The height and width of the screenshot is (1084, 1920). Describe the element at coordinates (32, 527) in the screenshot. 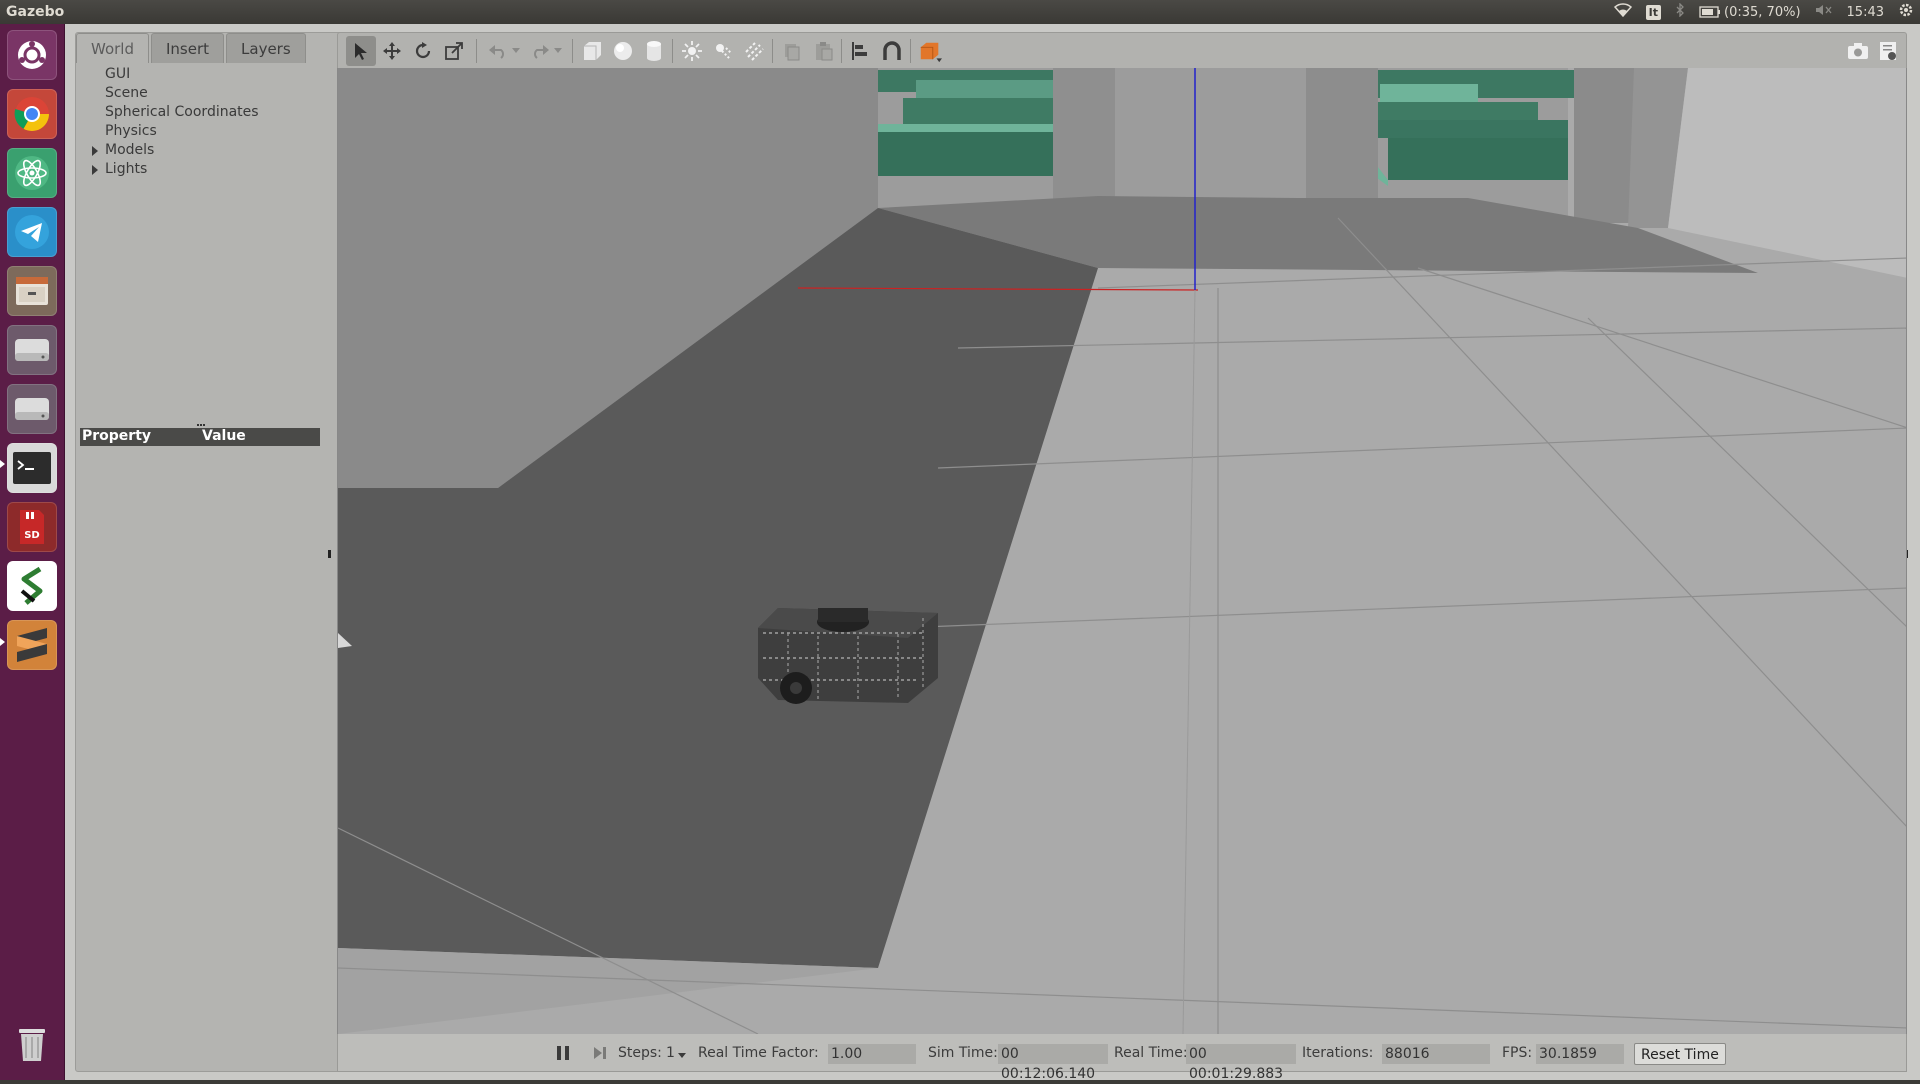

I see `sd-card-icon: SD` at that location.